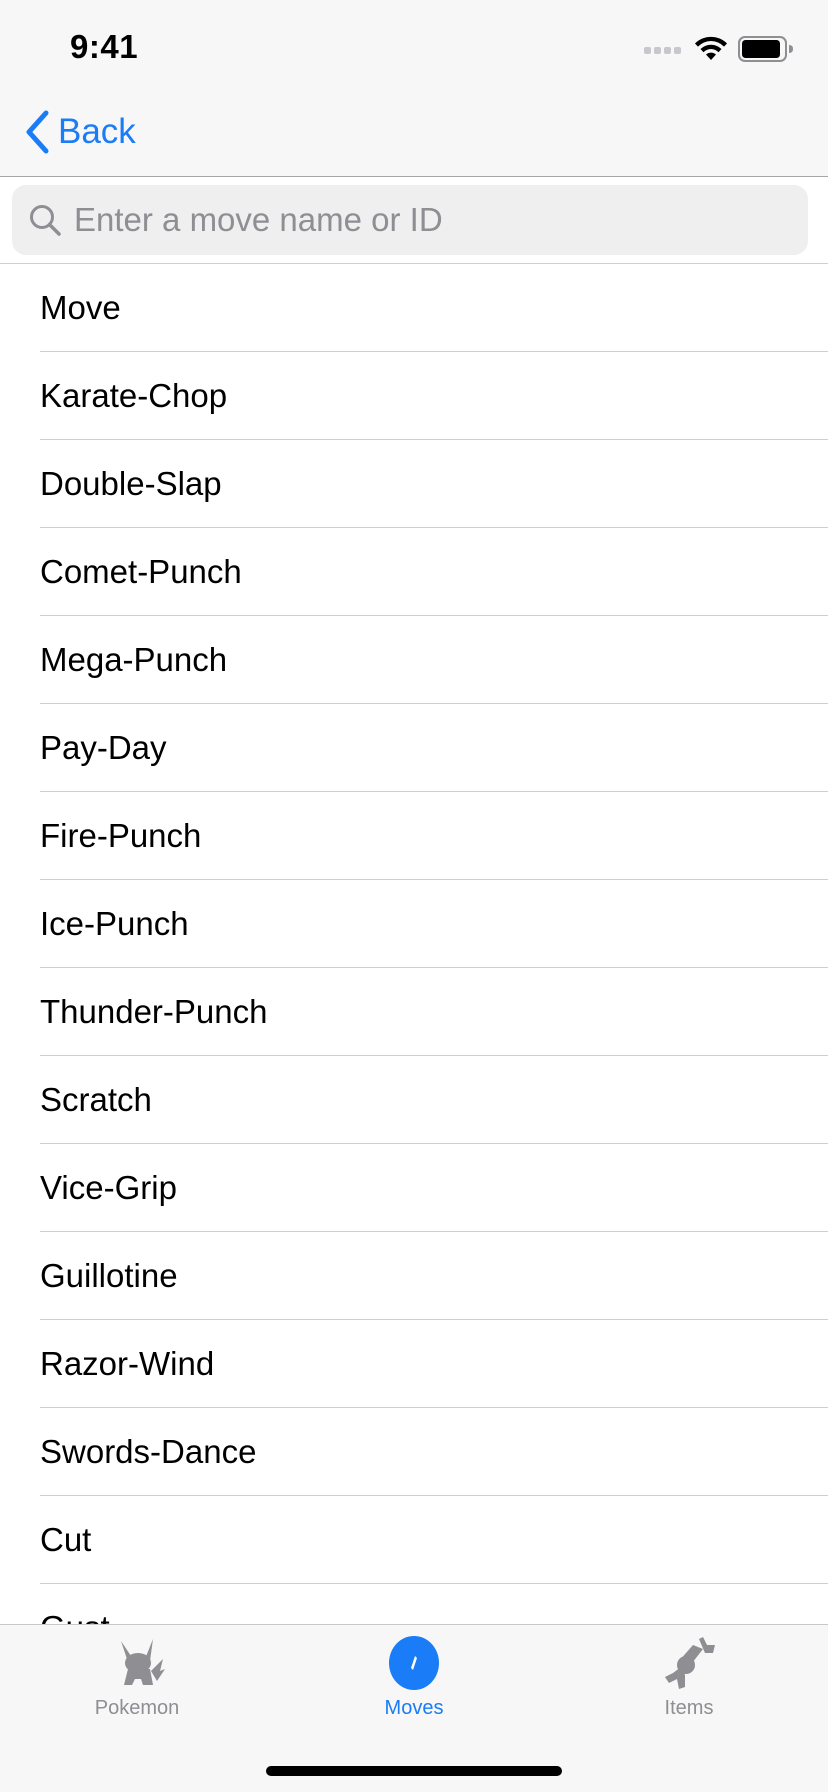  Describe the element at coordinates (141, 571) in the screenshot. I see `move-name: Comet-Punch` at that location.